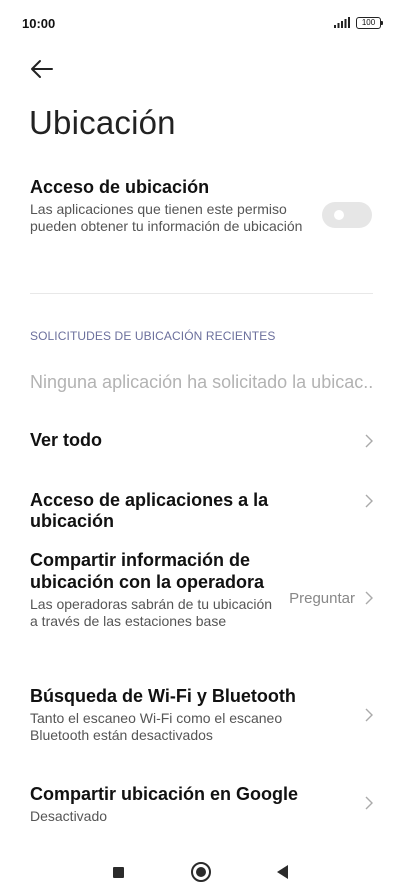 This screenshot has width=403, height=896. I want to click on battery-icon: 100, so click(369, 23).